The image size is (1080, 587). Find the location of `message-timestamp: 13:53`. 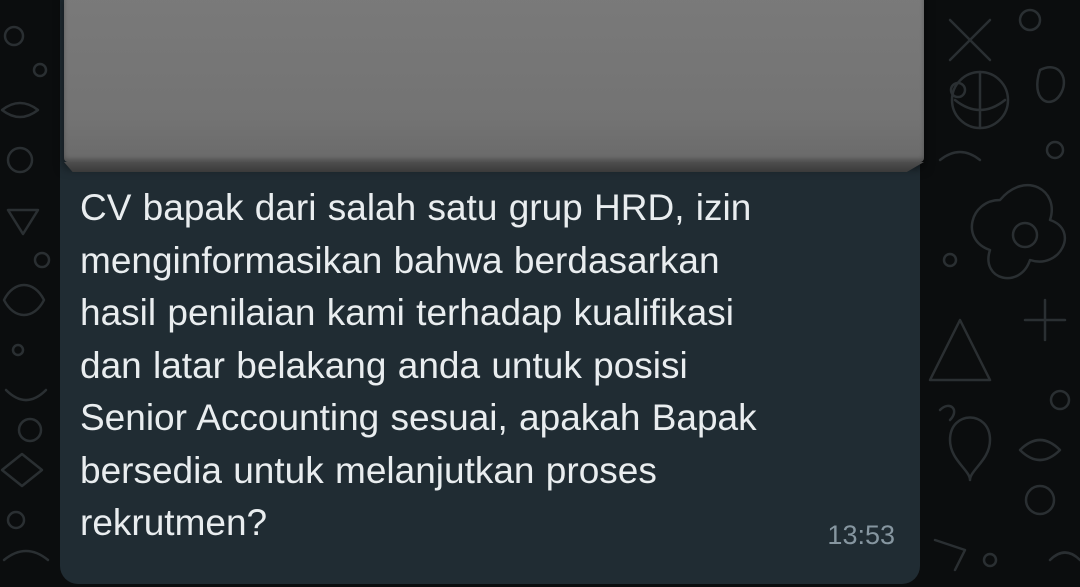

message-timestamp: 13:53 is located at coordinates (861, 535).